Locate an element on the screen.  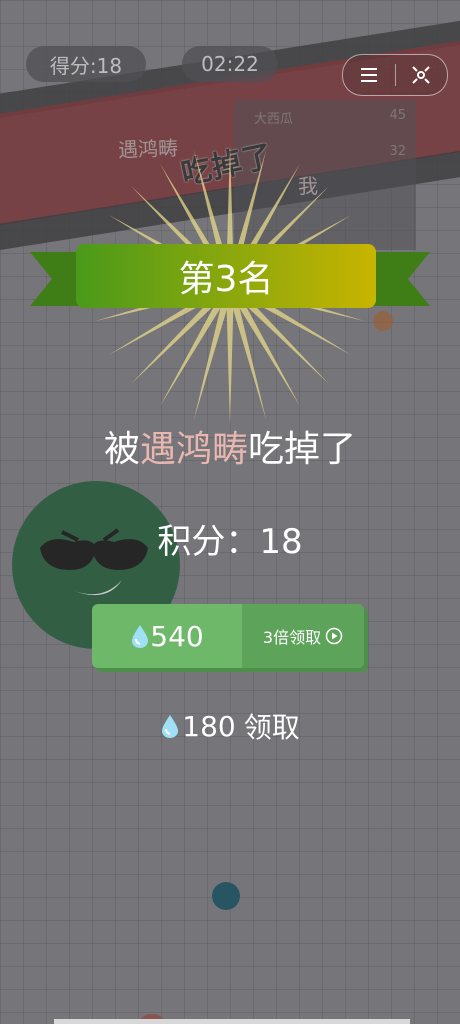
message-suffix: 吃掉了 is located at coordinates (302, 449).